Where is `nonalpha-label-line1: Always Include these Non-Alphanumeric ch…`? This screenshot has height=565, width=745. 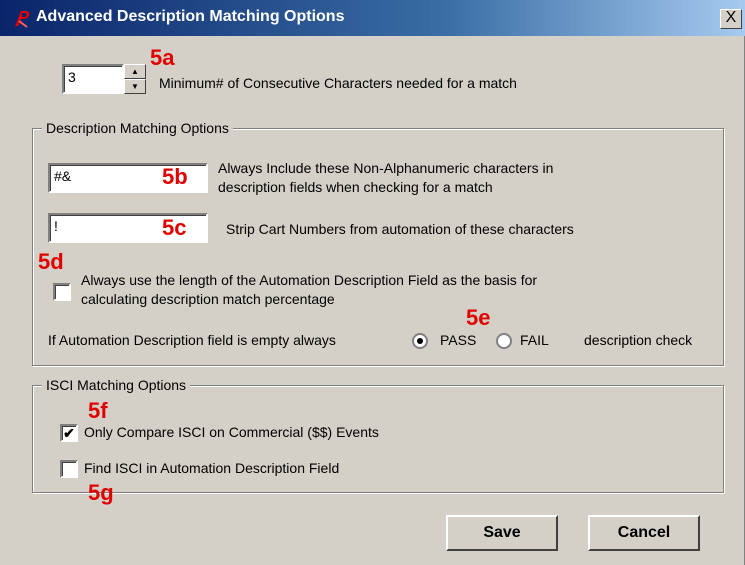 nonalpha-label-line1: Always Include these Non-Alphanumeric ch… is located at coordinates (386, 168).